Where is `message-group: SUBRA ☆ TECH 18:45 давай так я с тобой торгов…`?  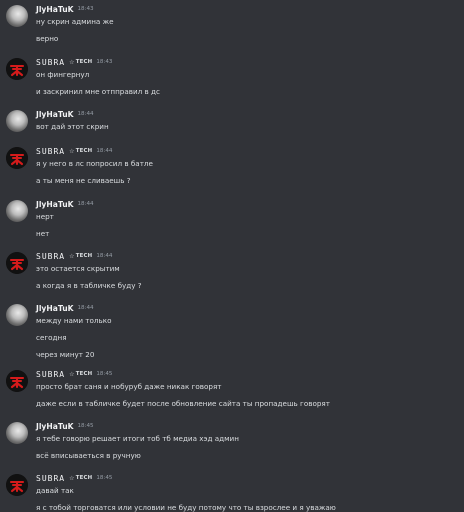
message-group: SUBRA ☆ TECH 18:45 давай так я с тобой торгов… is located at coordinates (232, 491).